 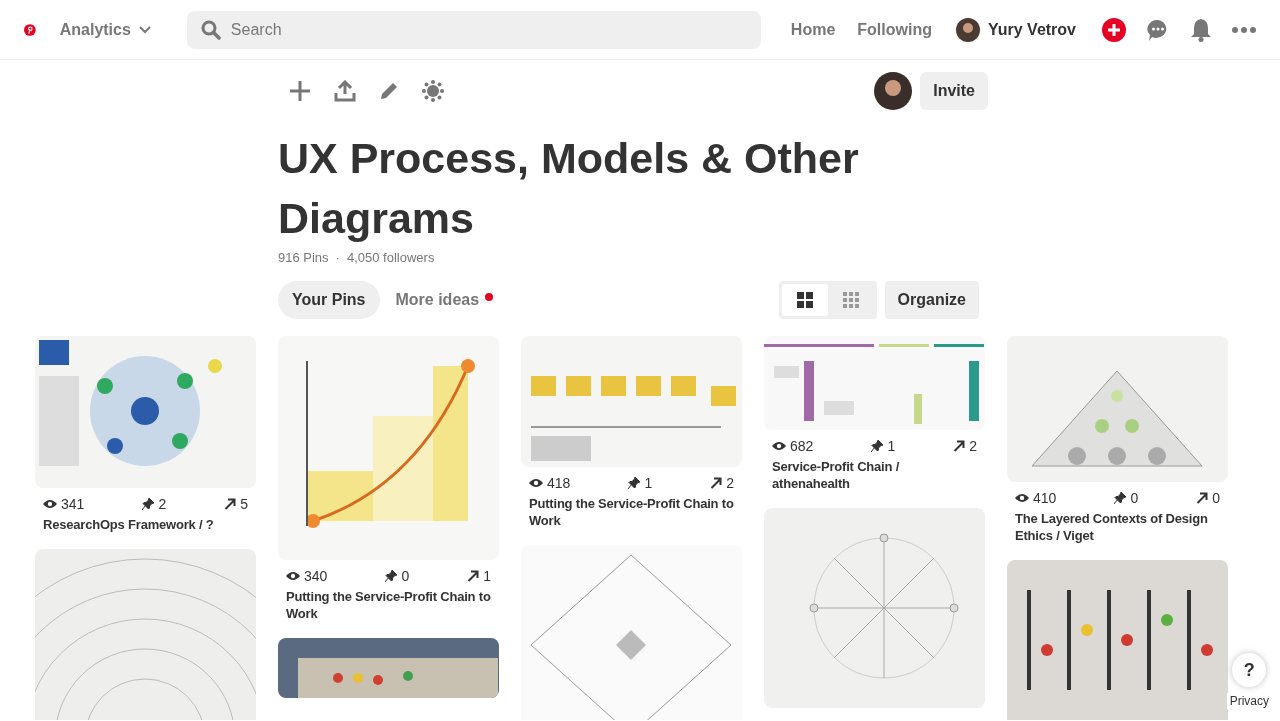 I want to click on nav-link: Following, so click(x=894, y=29).